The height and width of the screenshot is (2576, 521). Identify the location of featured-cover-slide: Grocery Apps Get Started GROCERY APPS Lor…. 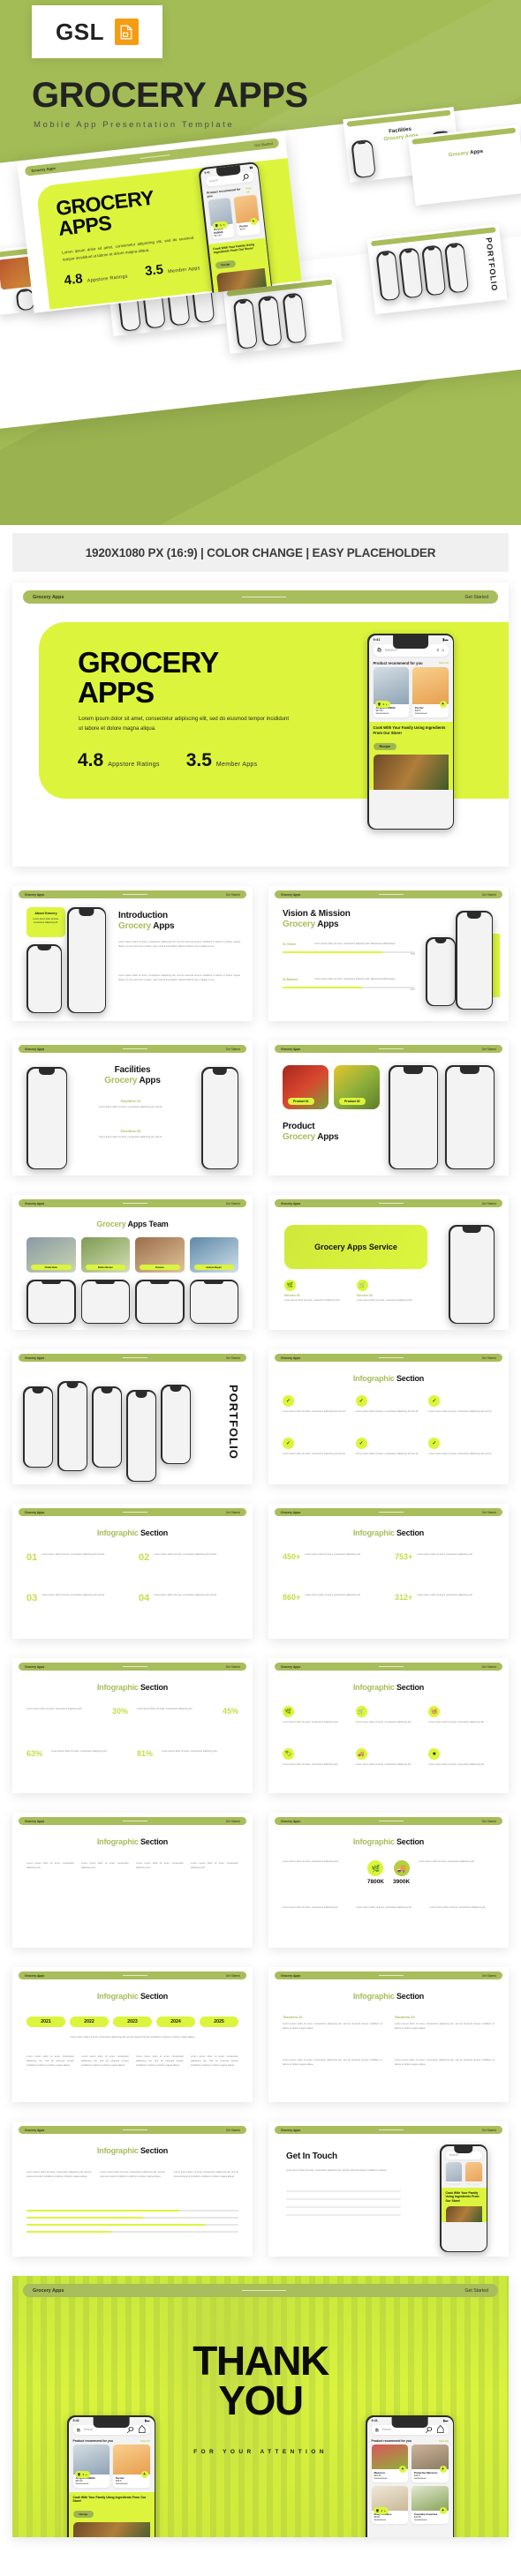
(159, 222).